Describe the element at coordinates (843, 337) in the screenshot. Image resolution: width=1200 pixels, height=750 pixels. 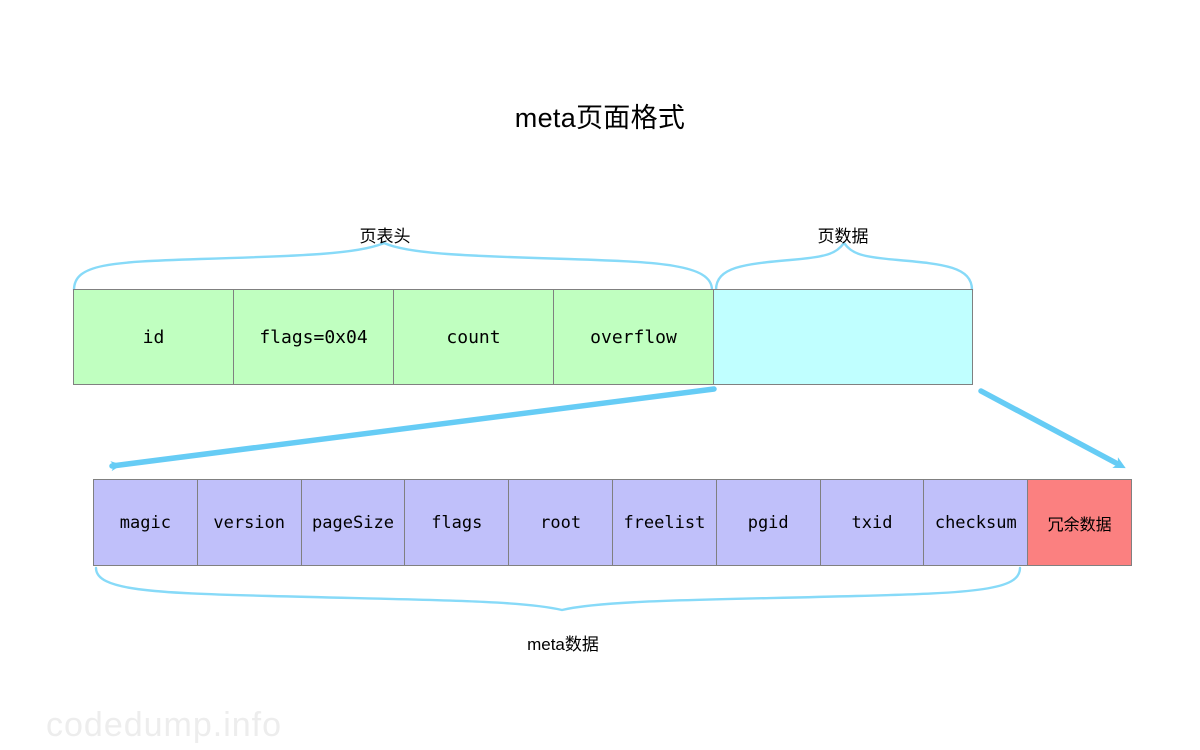
I see `page-cell-empty` at that location.